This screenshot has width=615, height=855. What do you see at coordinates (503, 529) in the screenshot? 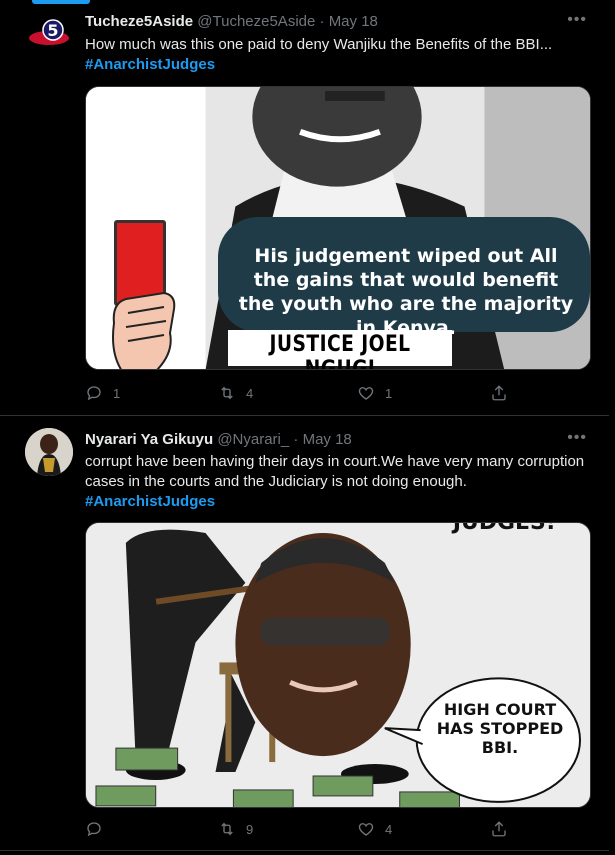
I see `cartoon-top-text: JUDGES!` at bounding box center [503, 529].